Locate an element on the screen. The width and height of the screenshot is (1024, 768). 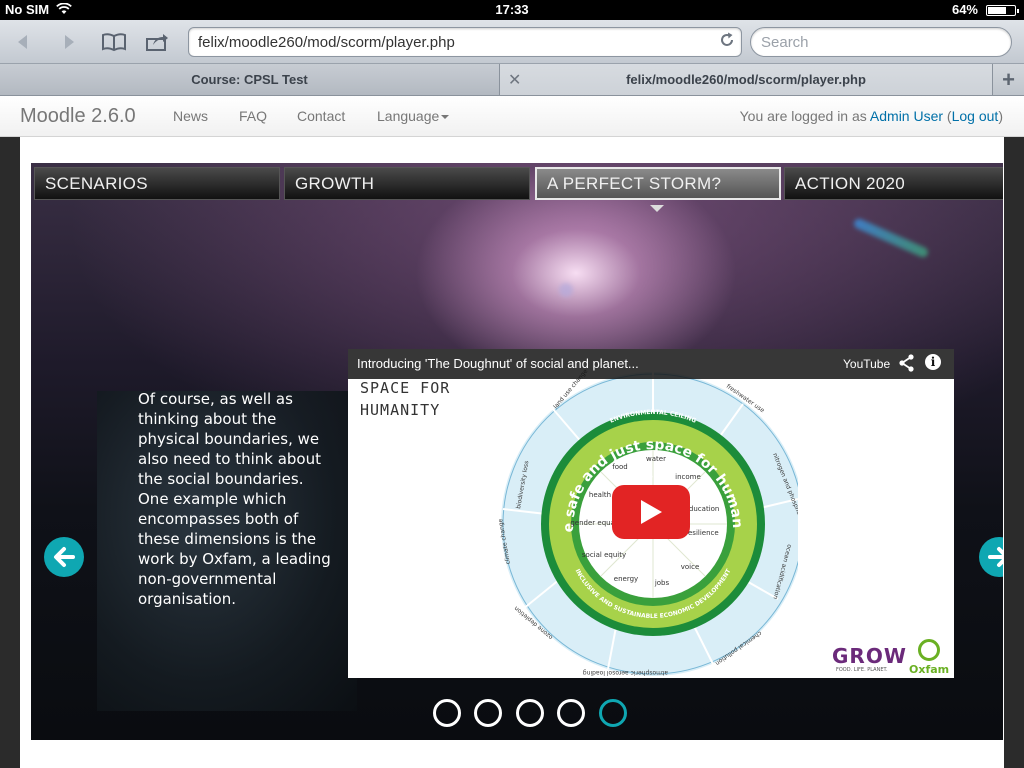
slide-pager is located at coordinates (533, 714).